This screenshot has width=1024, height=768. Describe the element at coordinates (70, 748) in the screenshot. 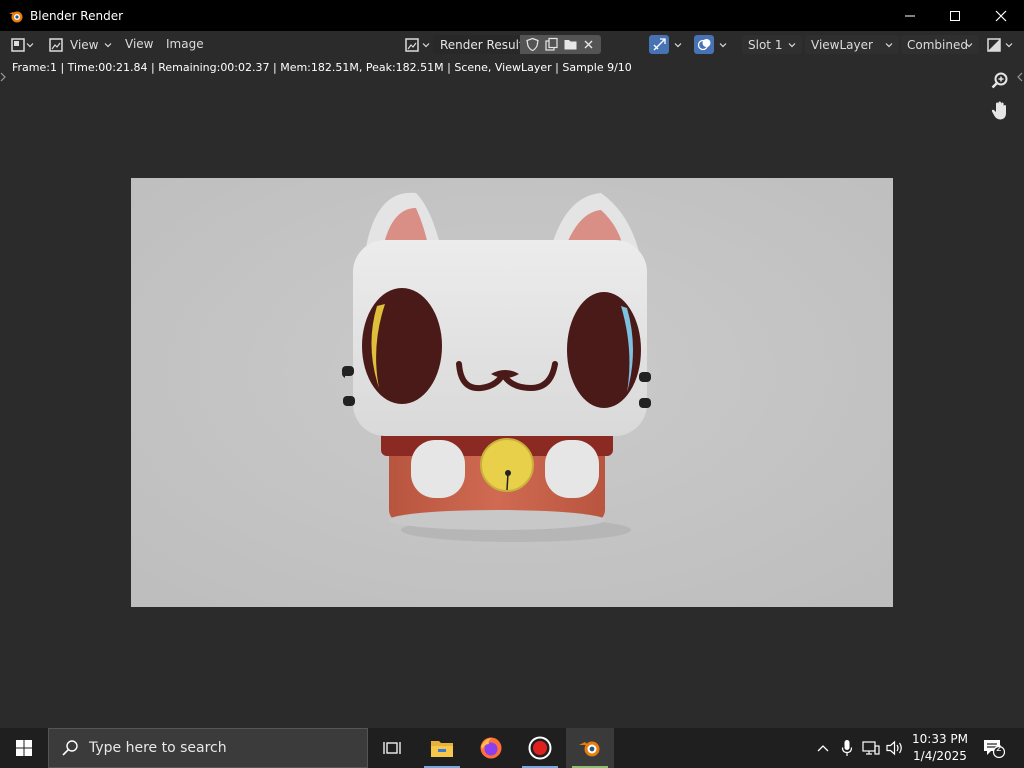

I see `search-icon` at that location.